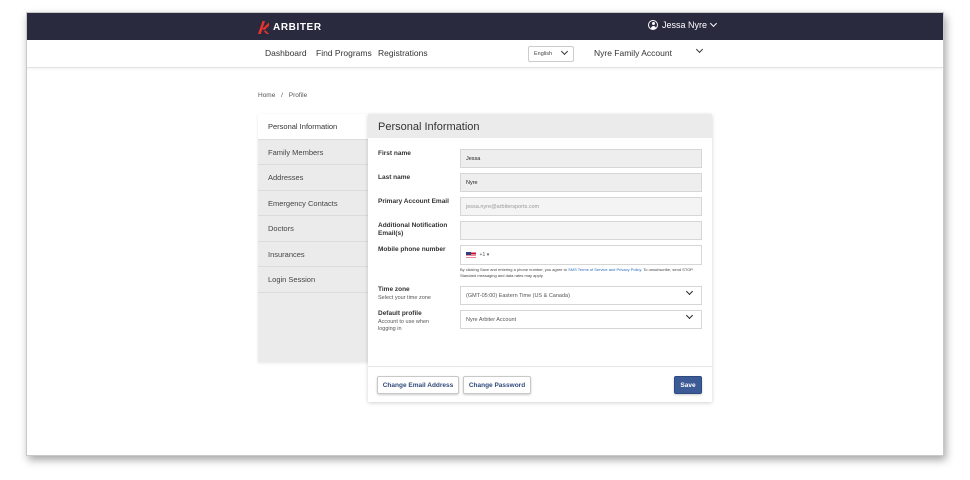 This screenshot has width=970, height=480. Describe the element at coordinates (581, 230) in the screenshot. I see `additional-email-field` at that location.